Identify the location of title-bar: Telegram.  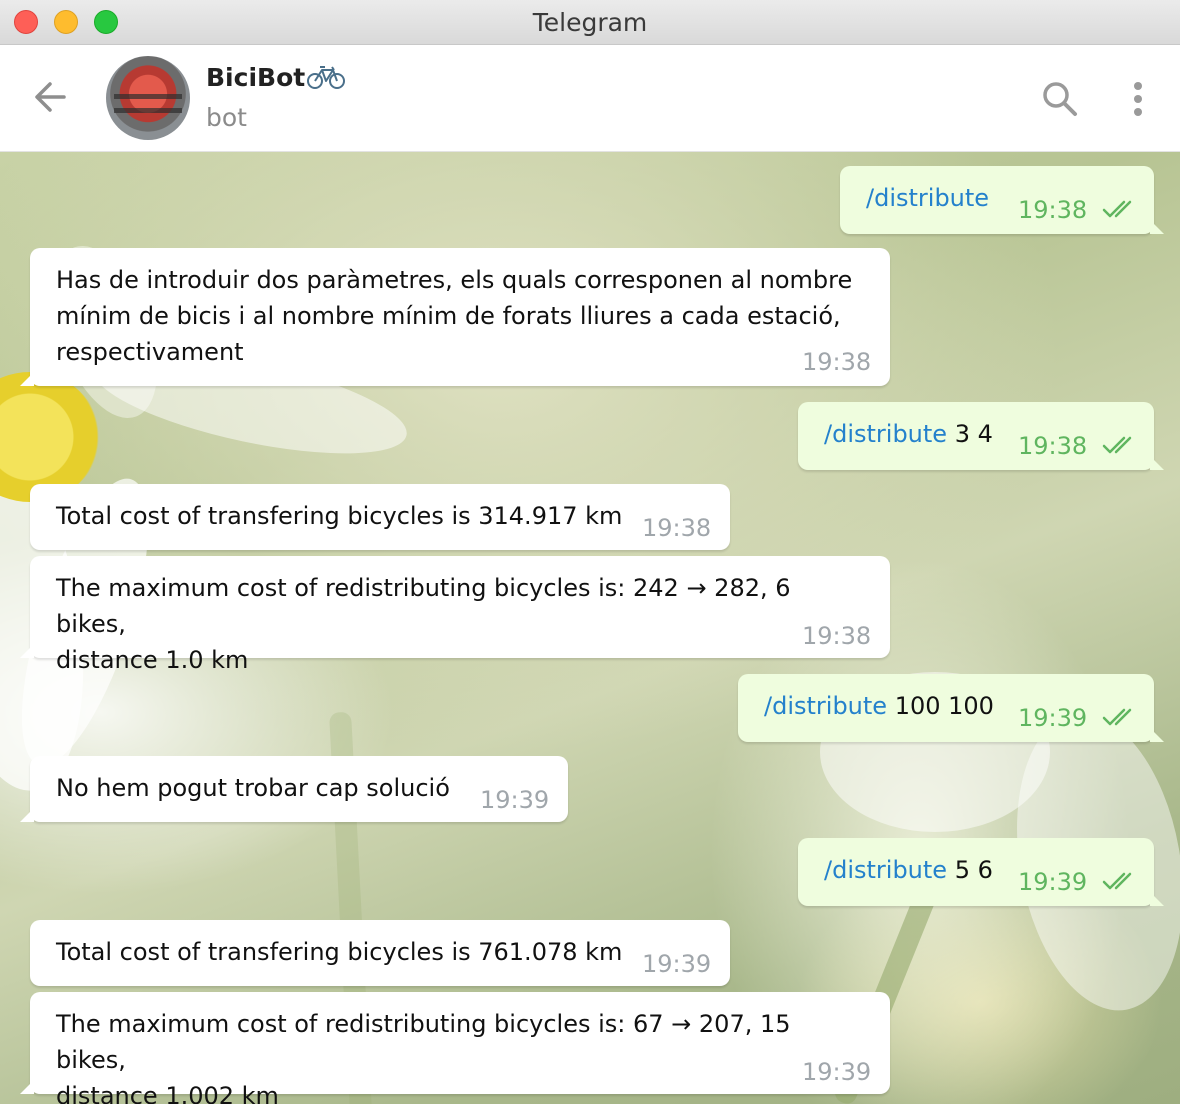
(590, 22).